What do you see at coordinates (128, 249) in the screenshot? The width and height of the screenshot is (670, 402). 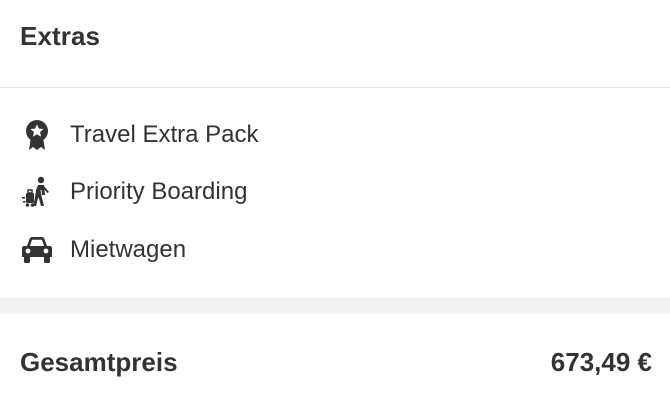 I see `extra-label-mietwagen: Mietwagen` at bounding box center [128, 249].